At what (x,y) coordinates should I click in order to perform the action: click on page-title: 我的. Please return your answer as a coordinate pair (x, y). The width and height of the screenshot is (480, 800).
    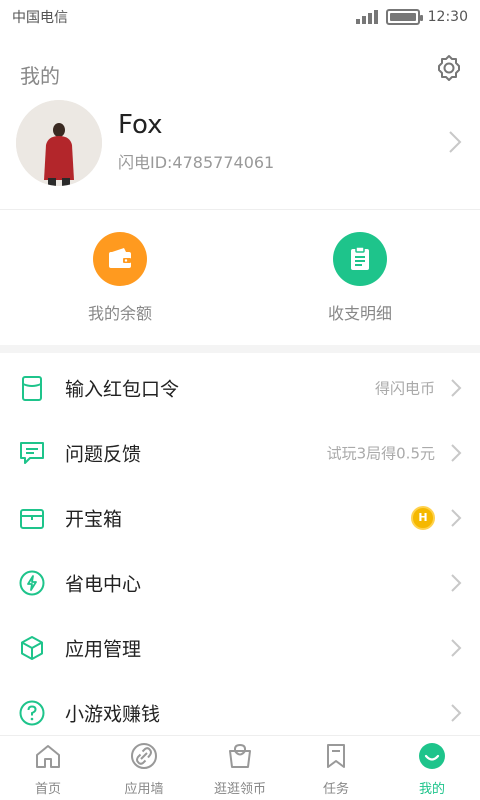
    Looking at the image, I should click on (40, 76).